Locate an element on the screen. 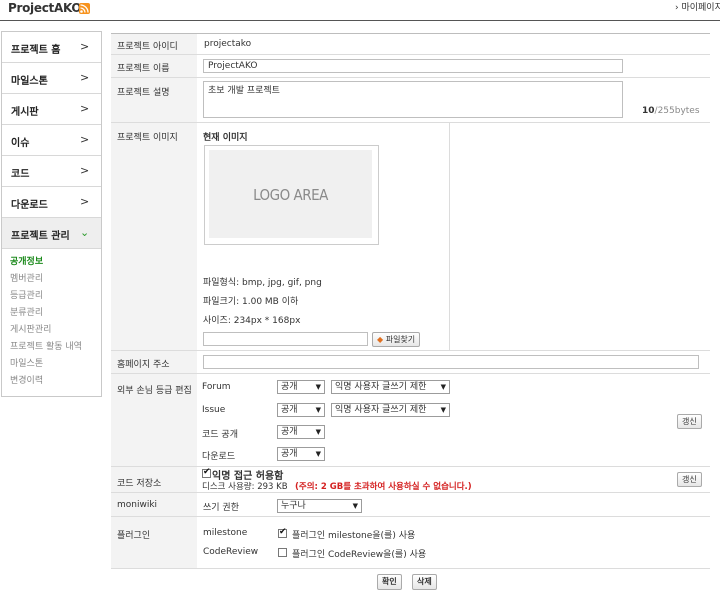  perm-update-button: 갱신 is located at coordinates (689, 421).